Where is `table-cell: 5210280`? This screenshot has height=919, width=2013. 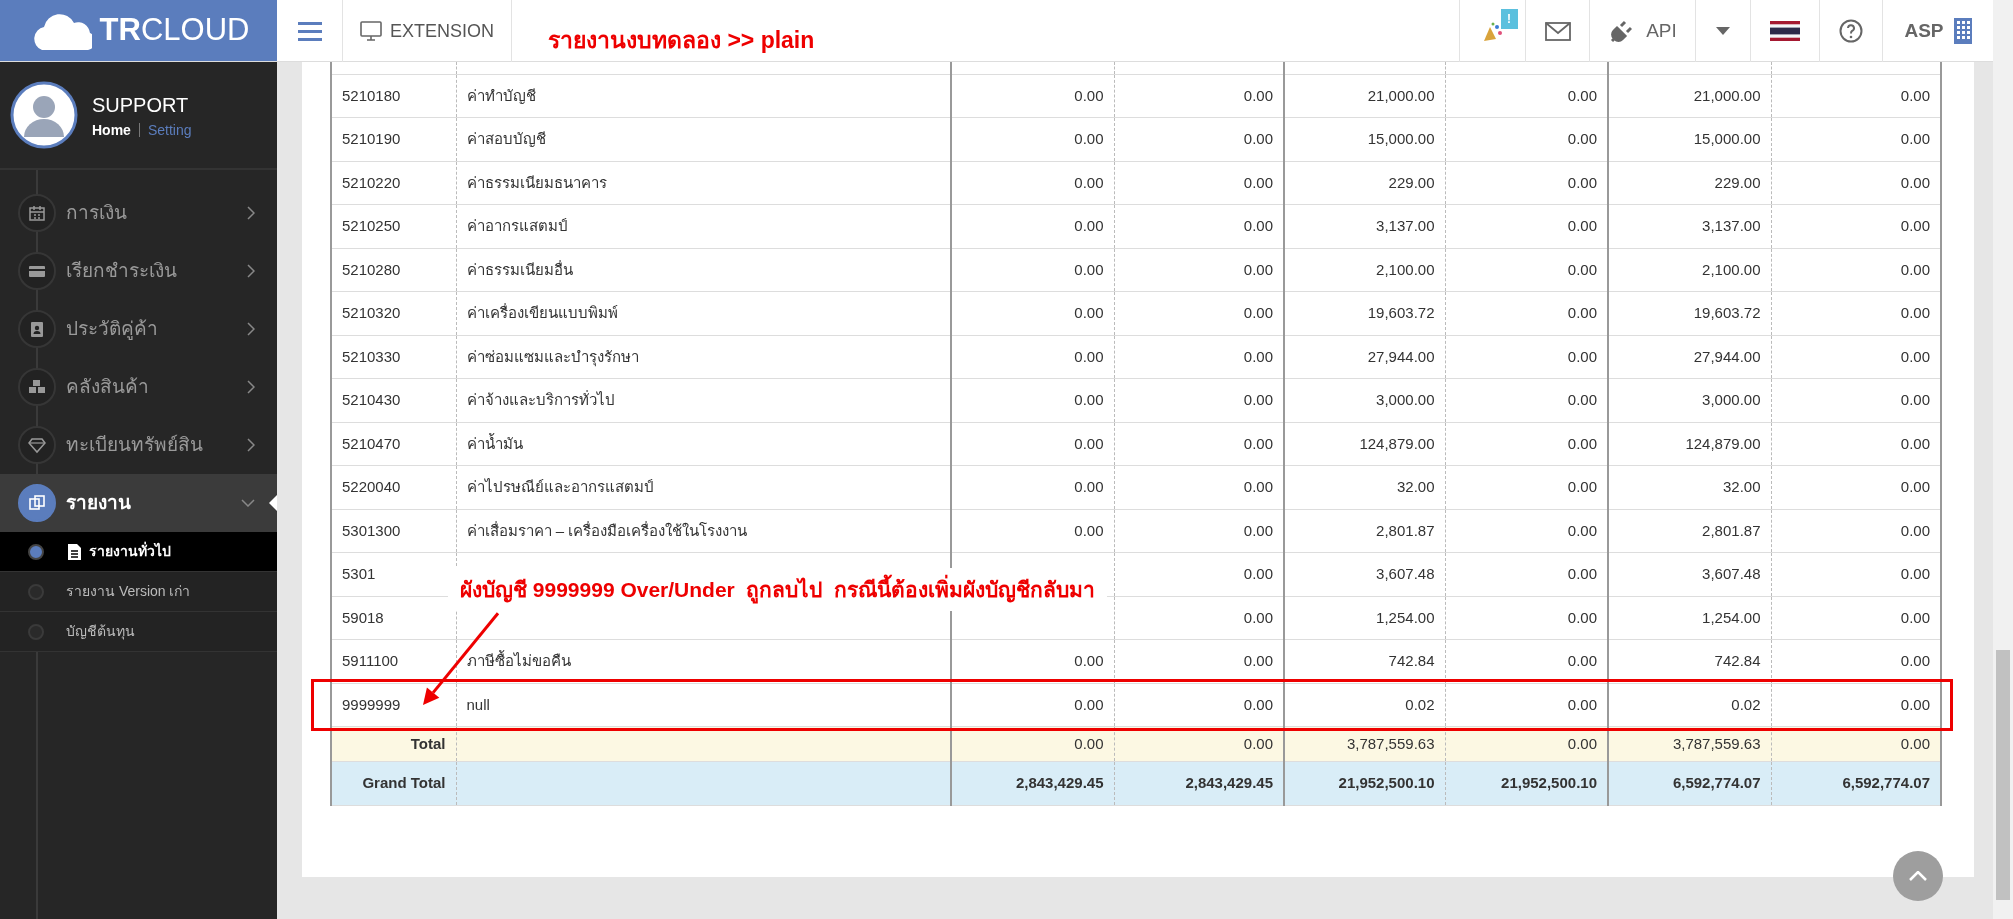 table-cell: 5210280 is located at coordinates (393, 270).